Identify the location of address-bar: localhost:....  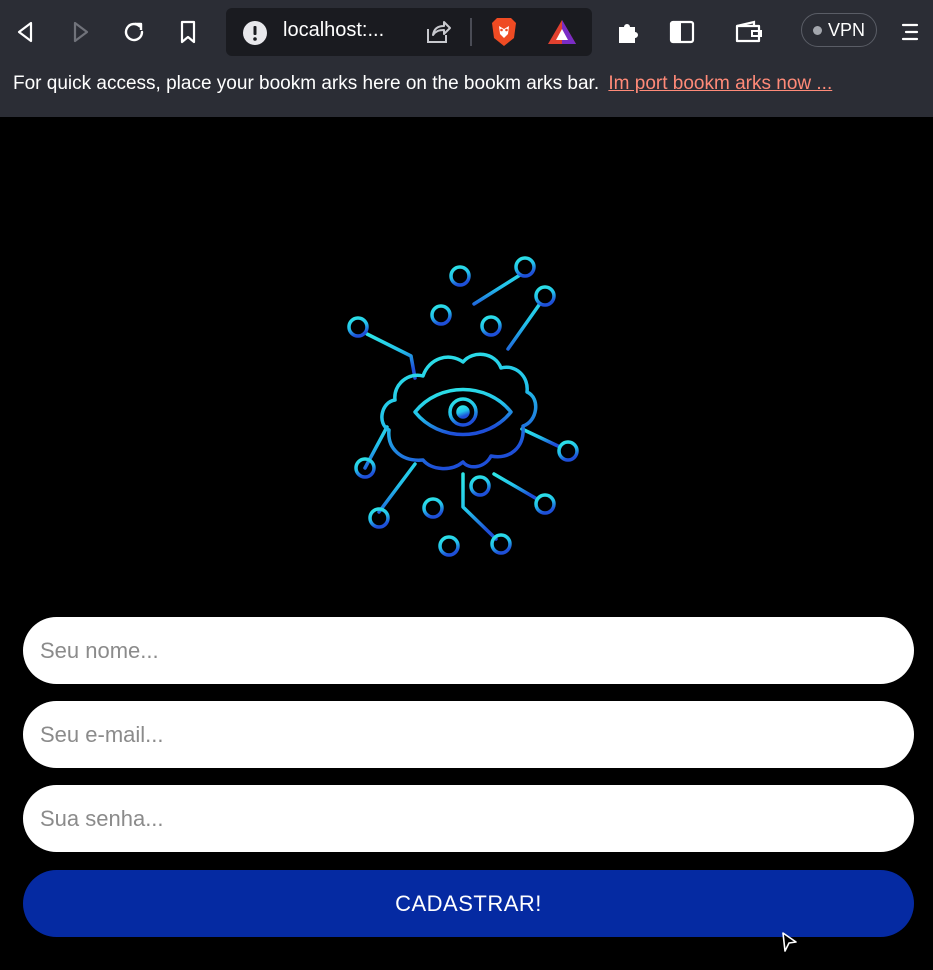
(409, 32).